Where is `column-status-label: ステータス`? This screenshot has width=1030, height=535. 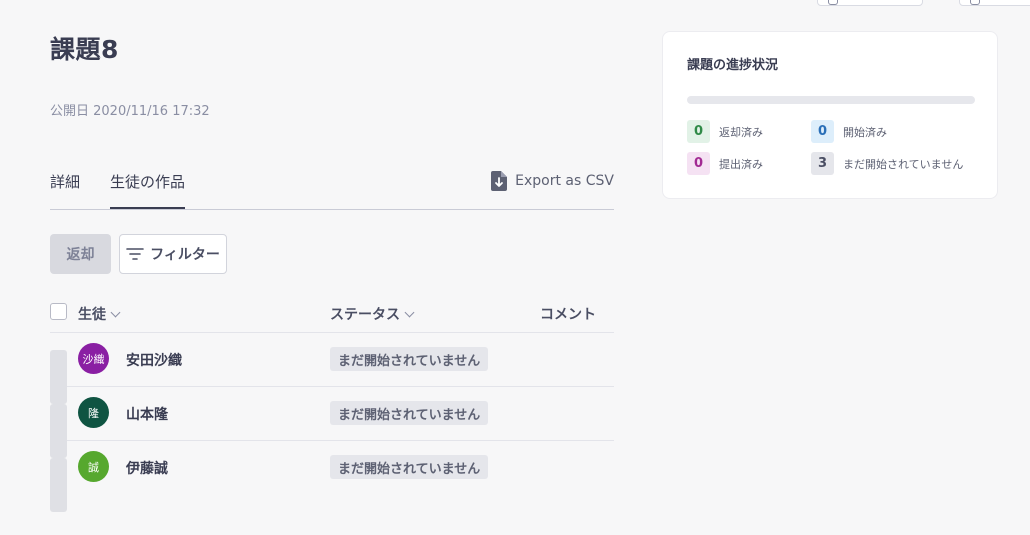
column-status-label: ステータス is located at coordinates (365, 315).